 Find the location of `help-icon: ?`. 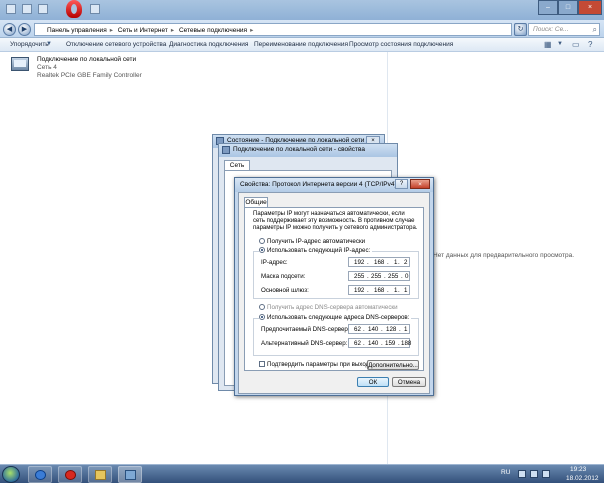

help-icon: ? is located at coordinates (590, 44).